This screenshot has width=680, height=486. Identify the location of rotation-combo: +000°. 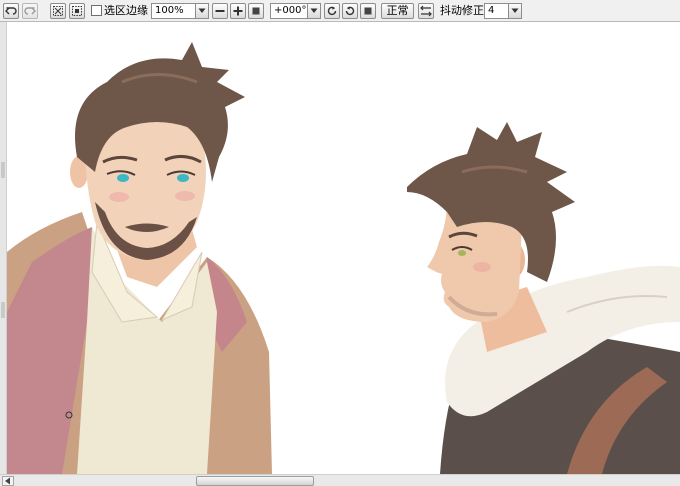
(289, 11).